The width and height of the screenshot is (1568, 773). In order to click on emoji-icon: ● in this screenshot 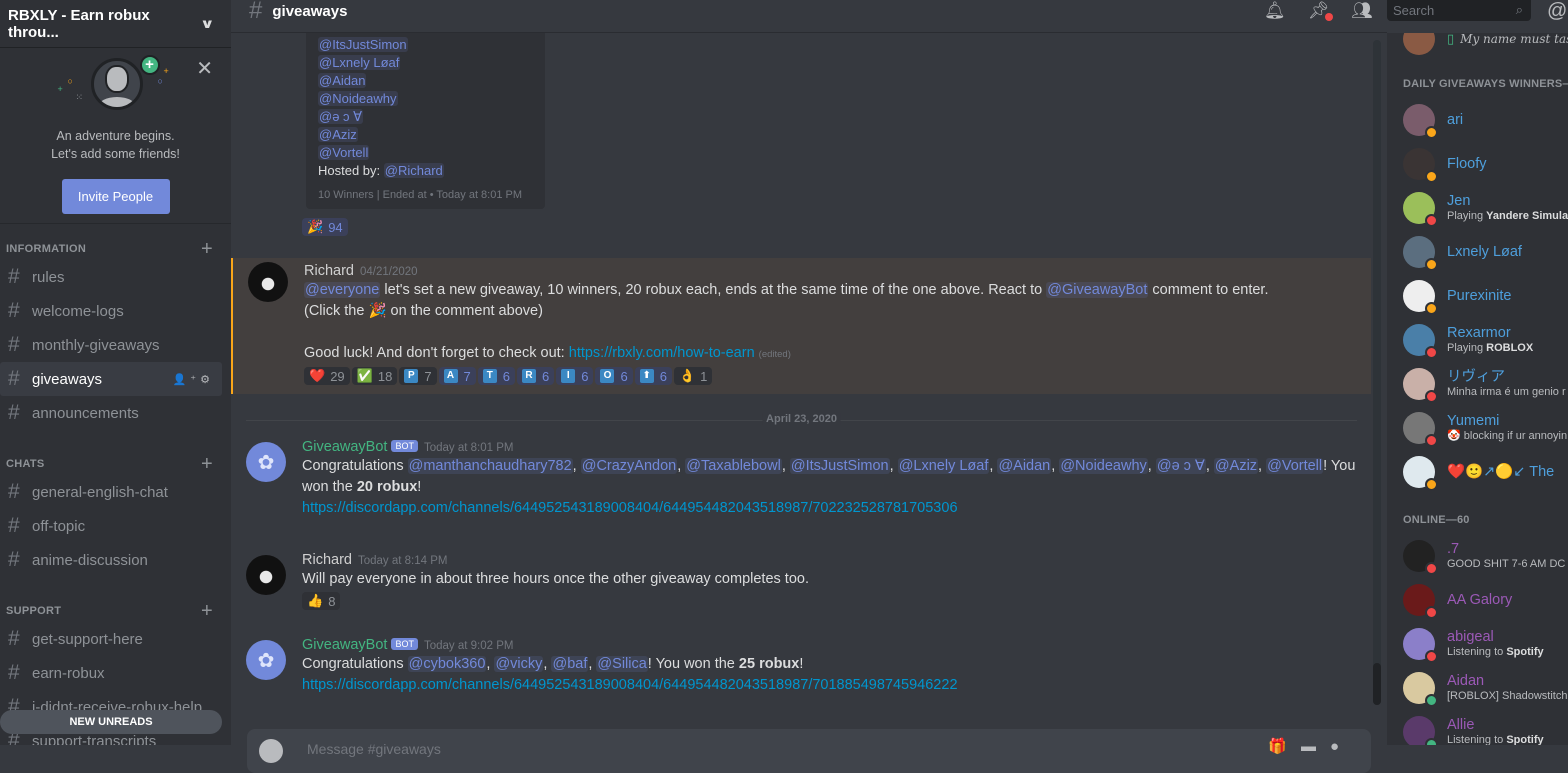, I will do `click(1341, 746)`.